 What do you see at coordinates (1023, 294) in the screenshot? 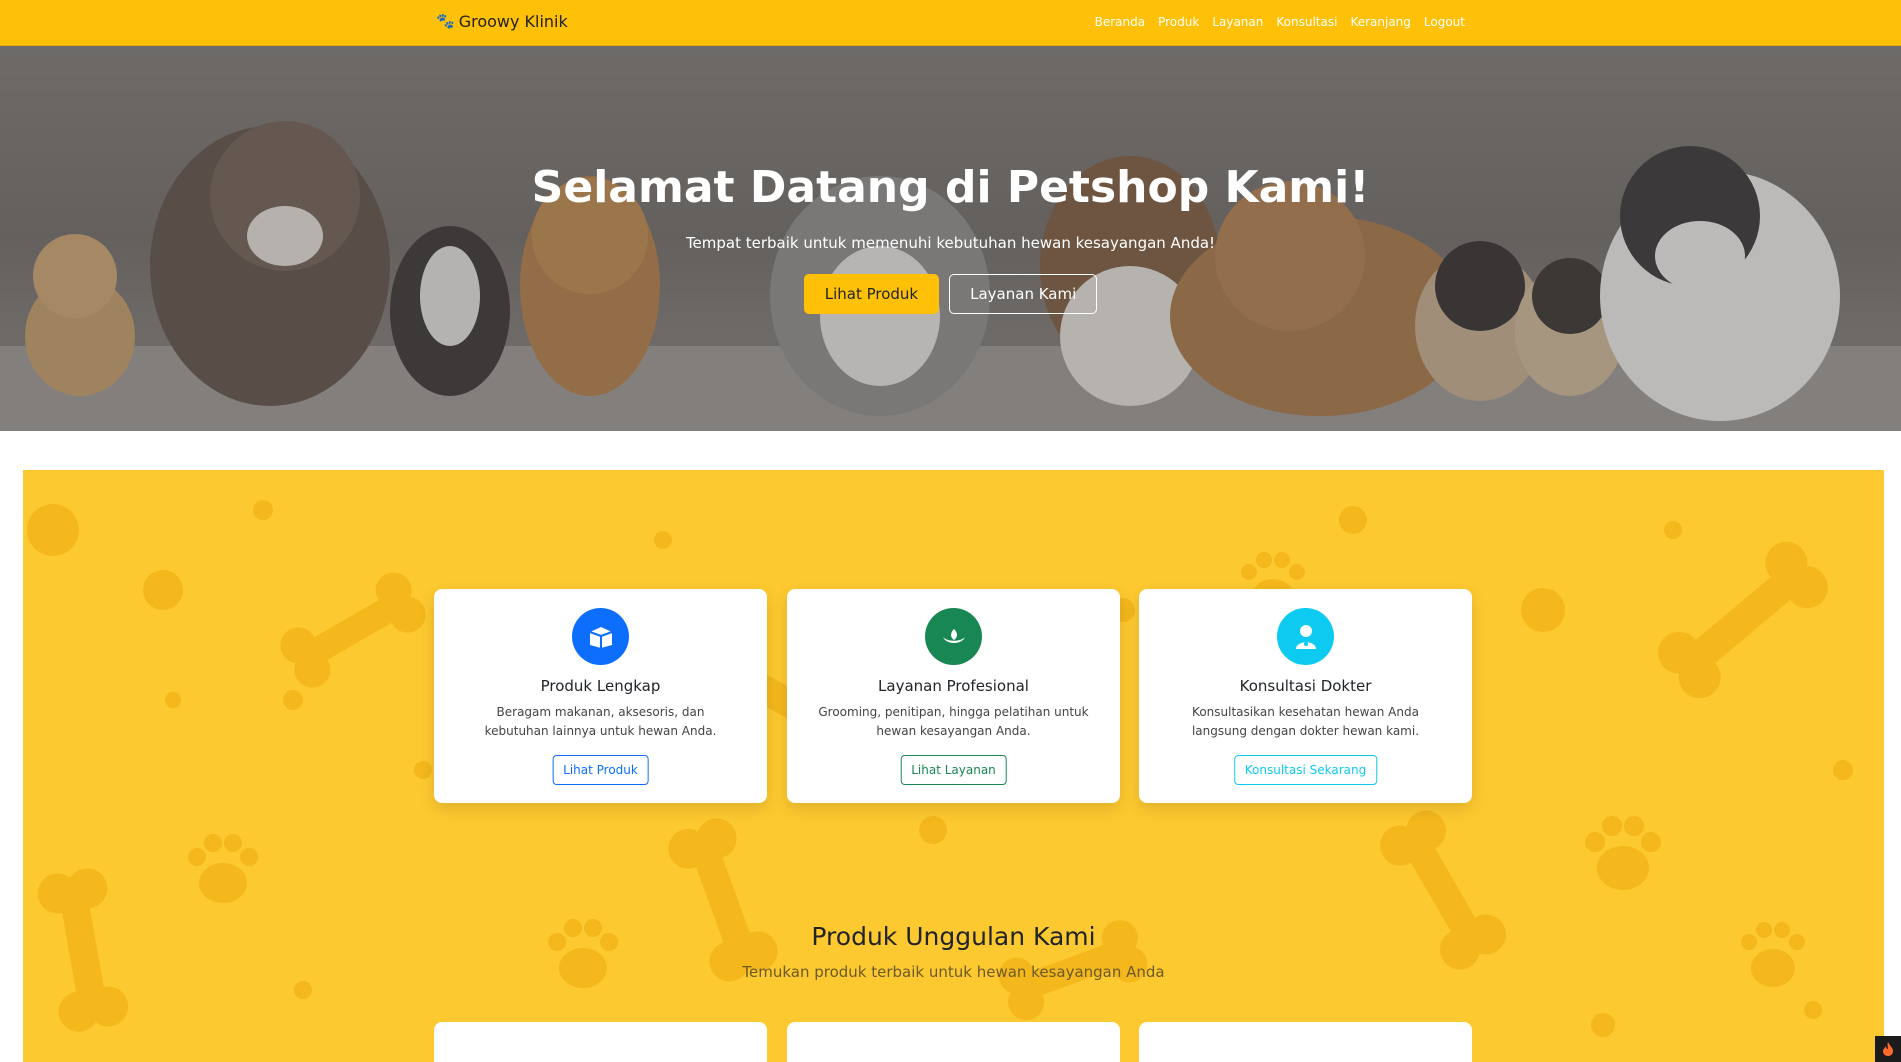
I see `layanan-kami-button: Layanan Kami` at bounding box center [1023, 294].